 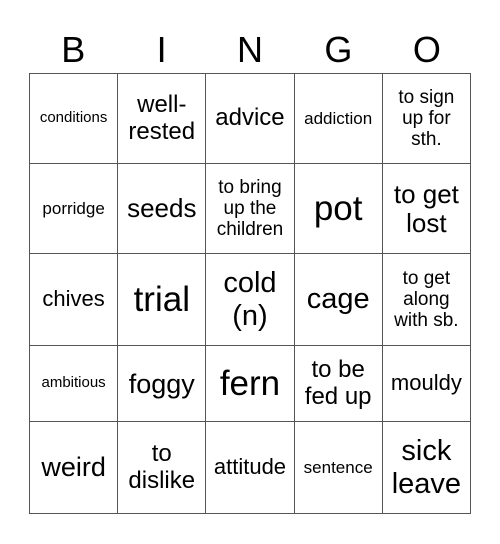 What do you see at coordinates (73, 300) in the screenshot?
I see `bingo-cell: chives` at bounding box center [73, 300].